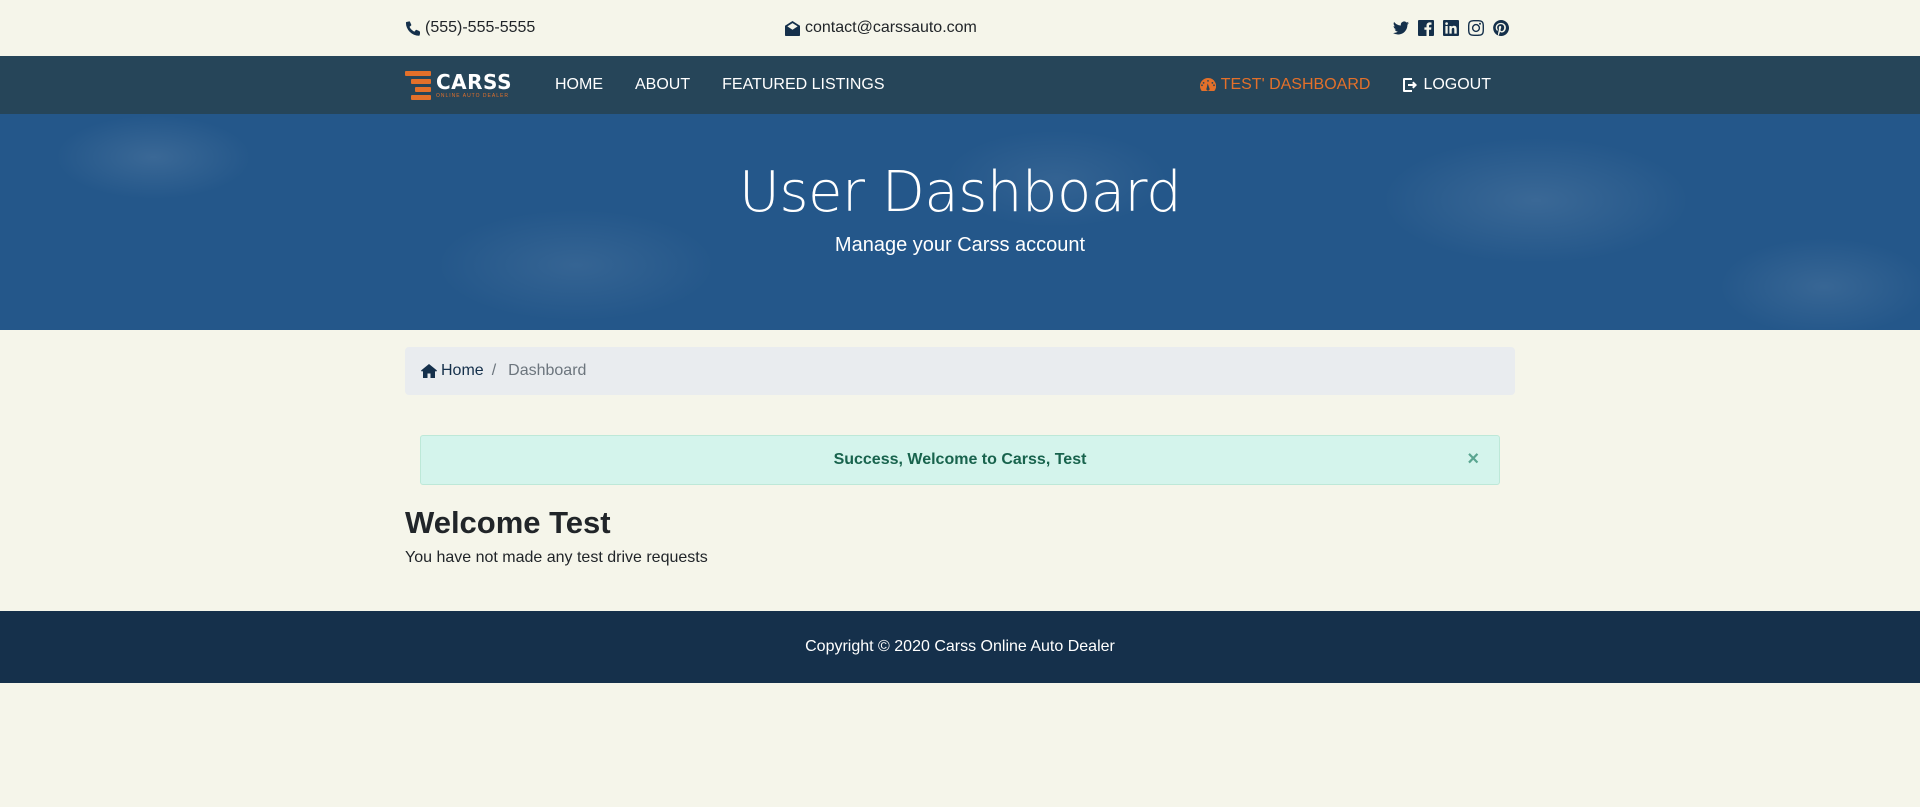  Describe the element at coordinates (960, 371) in the screenshot. I see `breadcrumb: Home / Dashboard` at that location.